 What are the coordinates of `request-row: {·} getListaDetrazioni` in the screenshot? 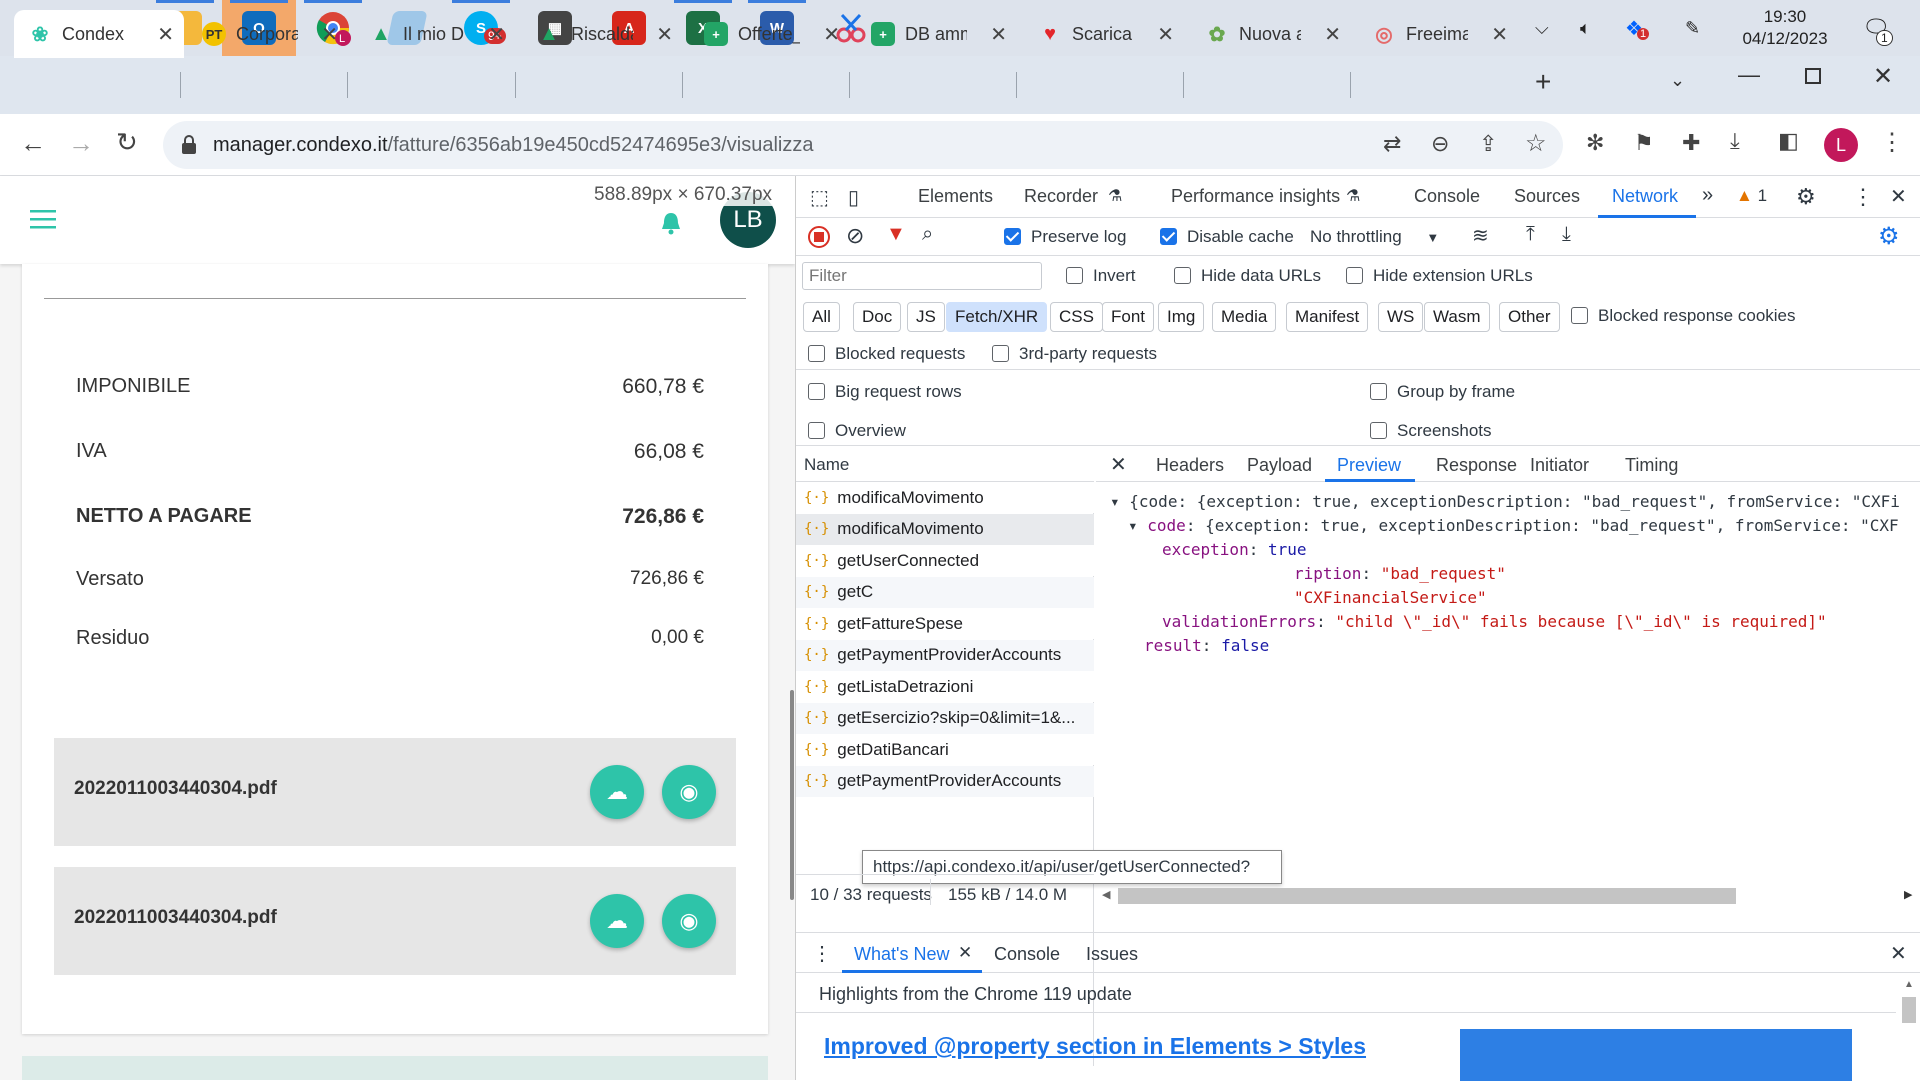 It's located at (945, 686).